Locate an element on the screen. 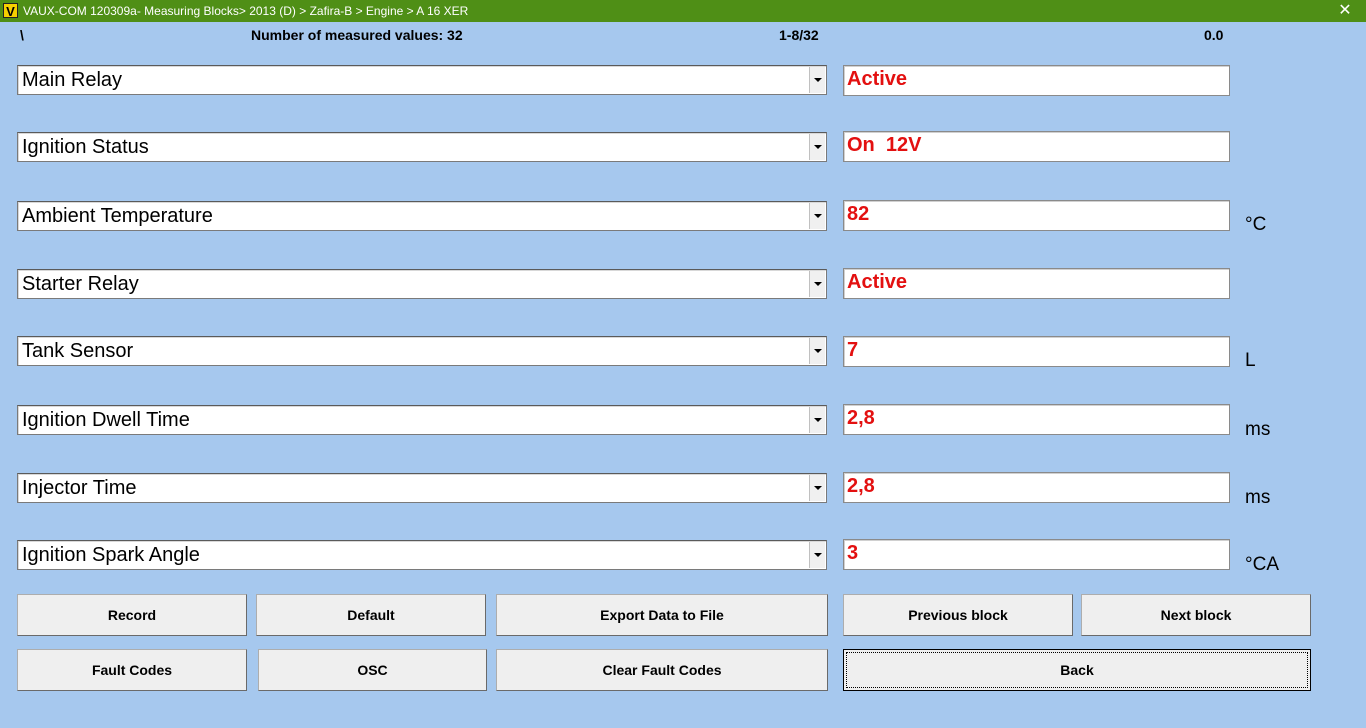 The image size is (1366, 728). parameter-select-8: Ignition Spark Angle is located at coordinates (422, 555).